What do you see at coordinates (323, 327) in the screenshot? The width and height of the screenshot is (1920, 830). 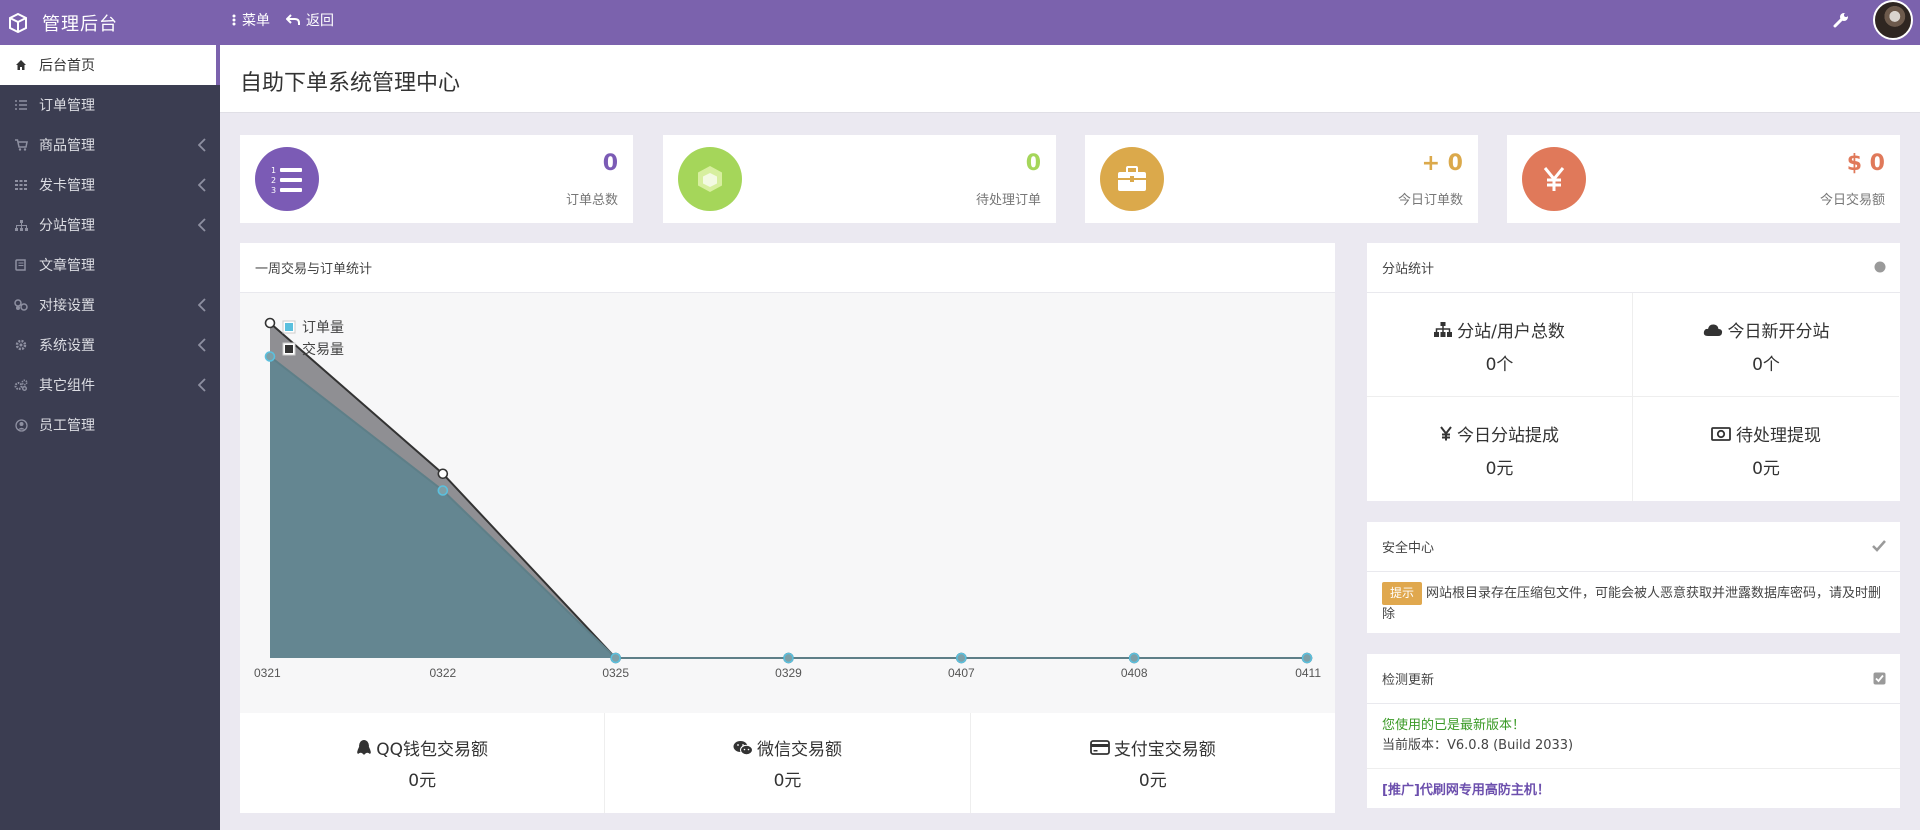 I see `legend-label: 订单量` at bounding box center [323, 327].